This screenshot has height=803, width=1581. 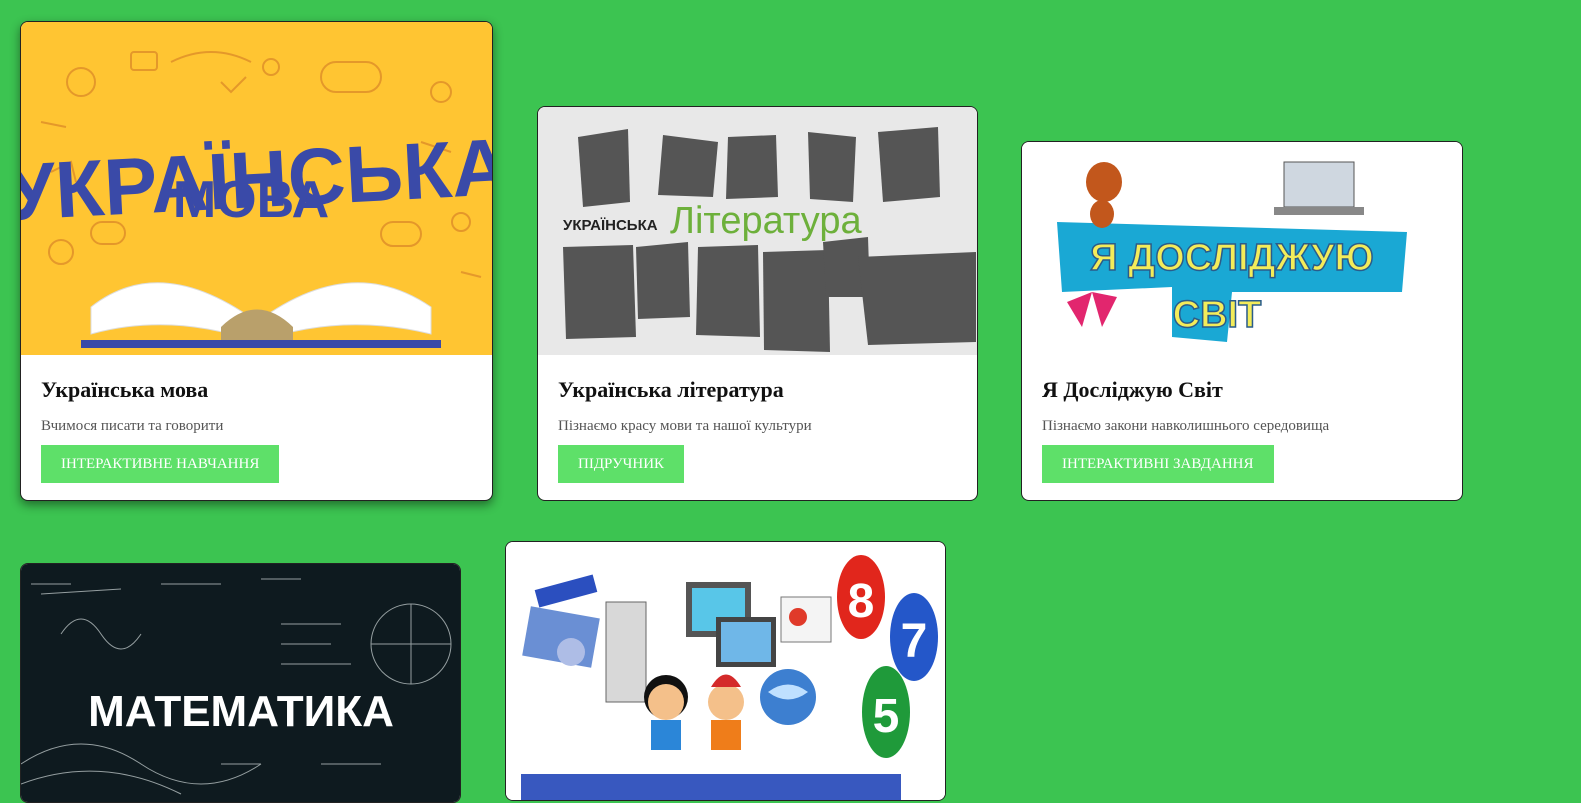 I want to click on card-title: Я Досліджую Світ, so click(x=1132, y=389).